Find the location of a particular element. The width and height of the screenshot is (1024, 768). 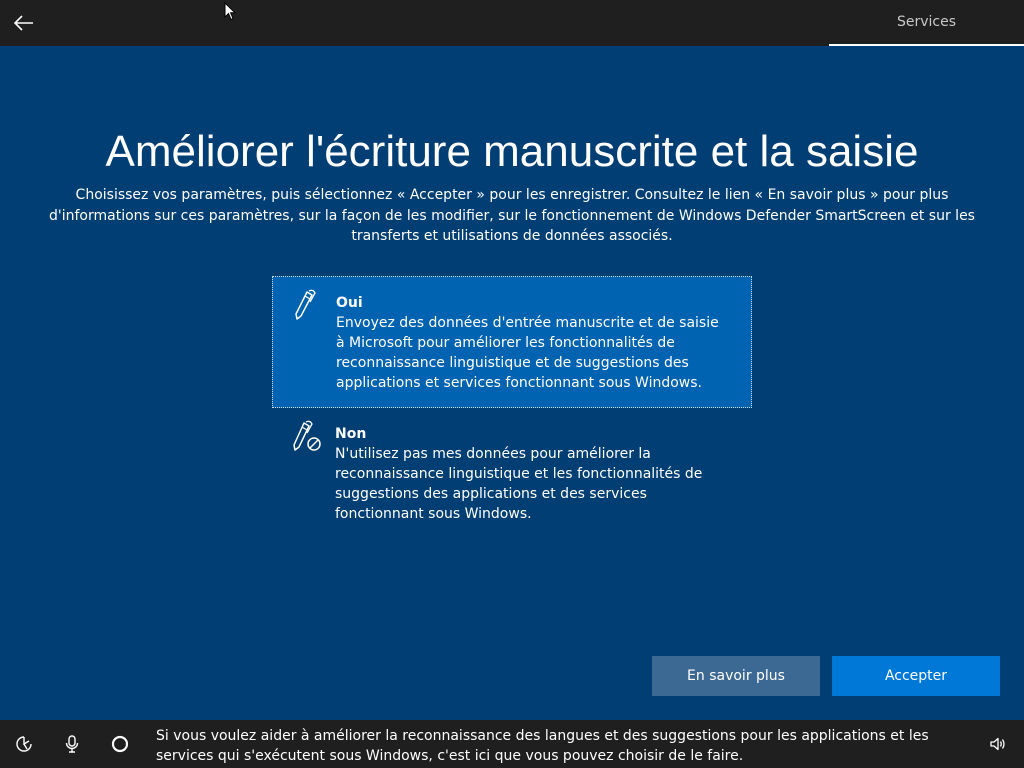

ease-of-access-icon is located at coordinates (24, 744).